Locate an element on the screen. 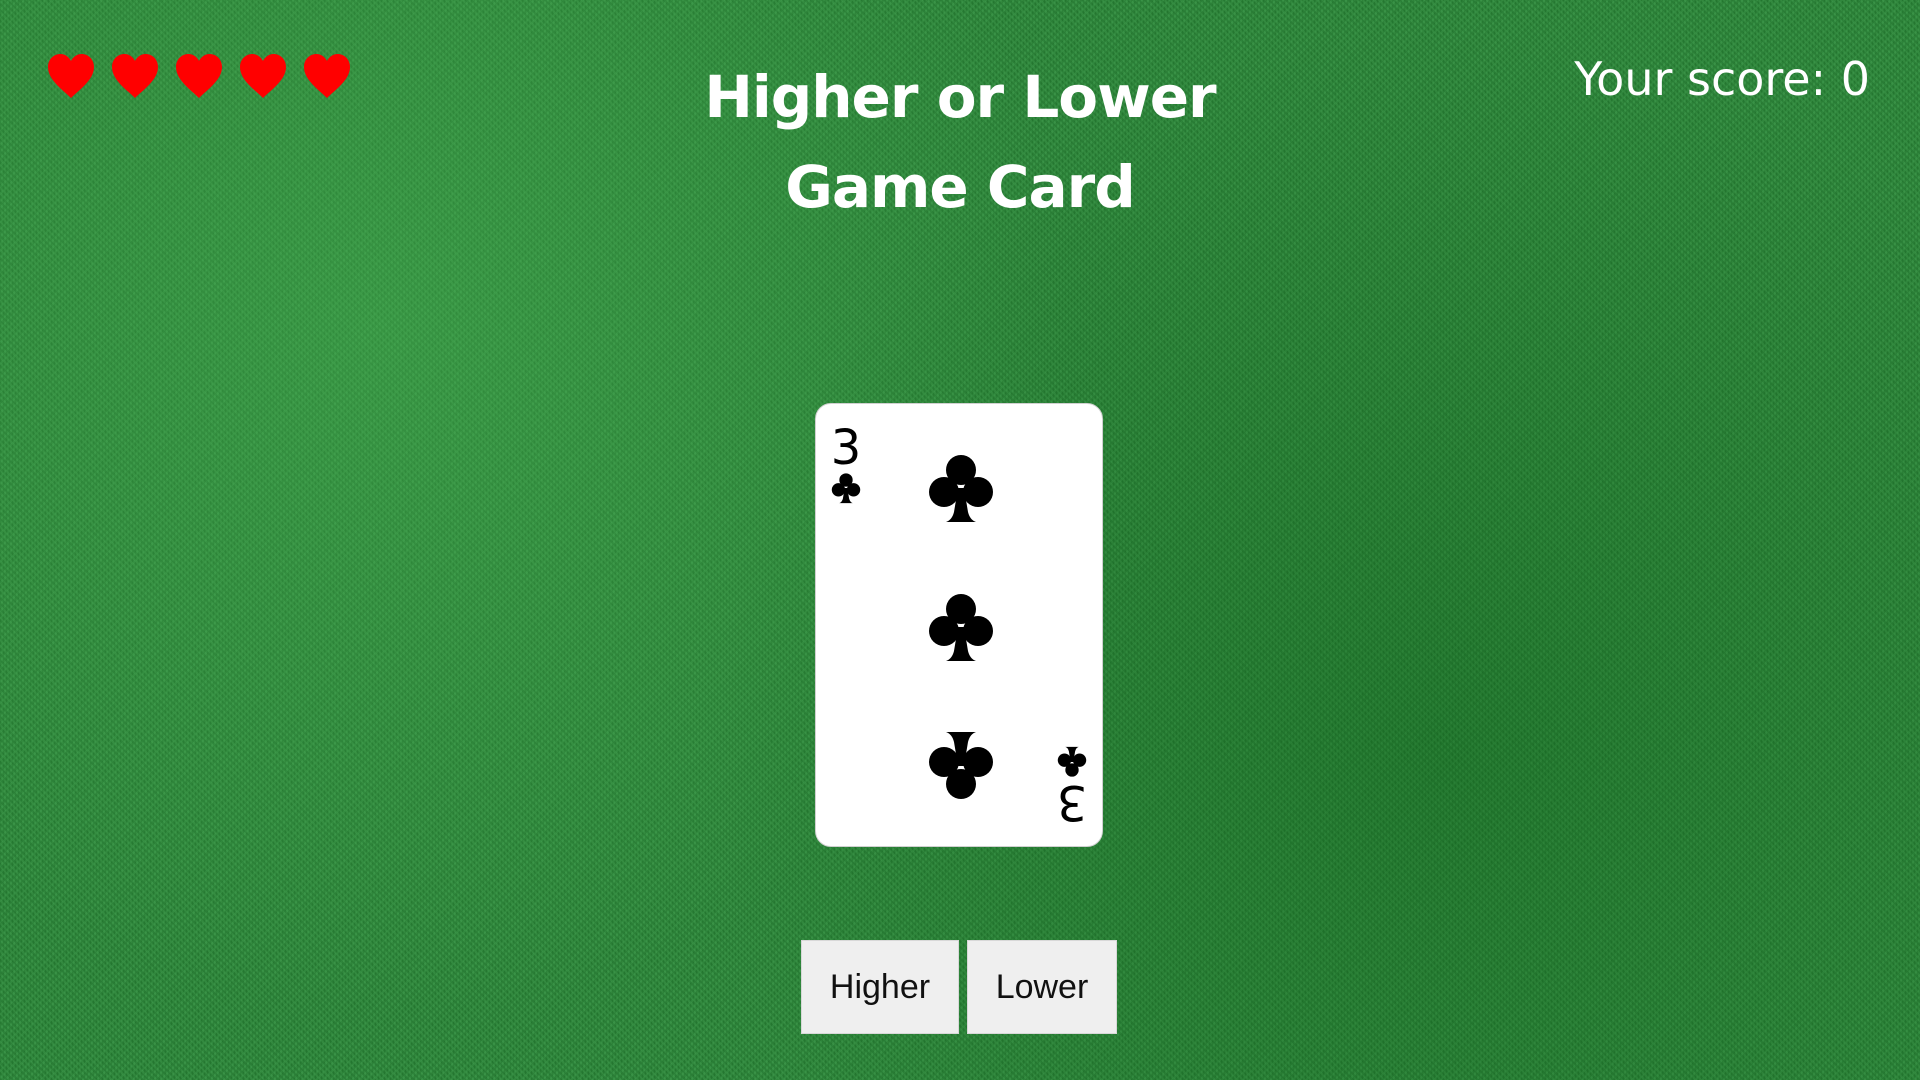 Image resolution: width=1920 pixels, height=1080 pixels. guess-controls: Higher Lower is located at coordinates (959, 987).